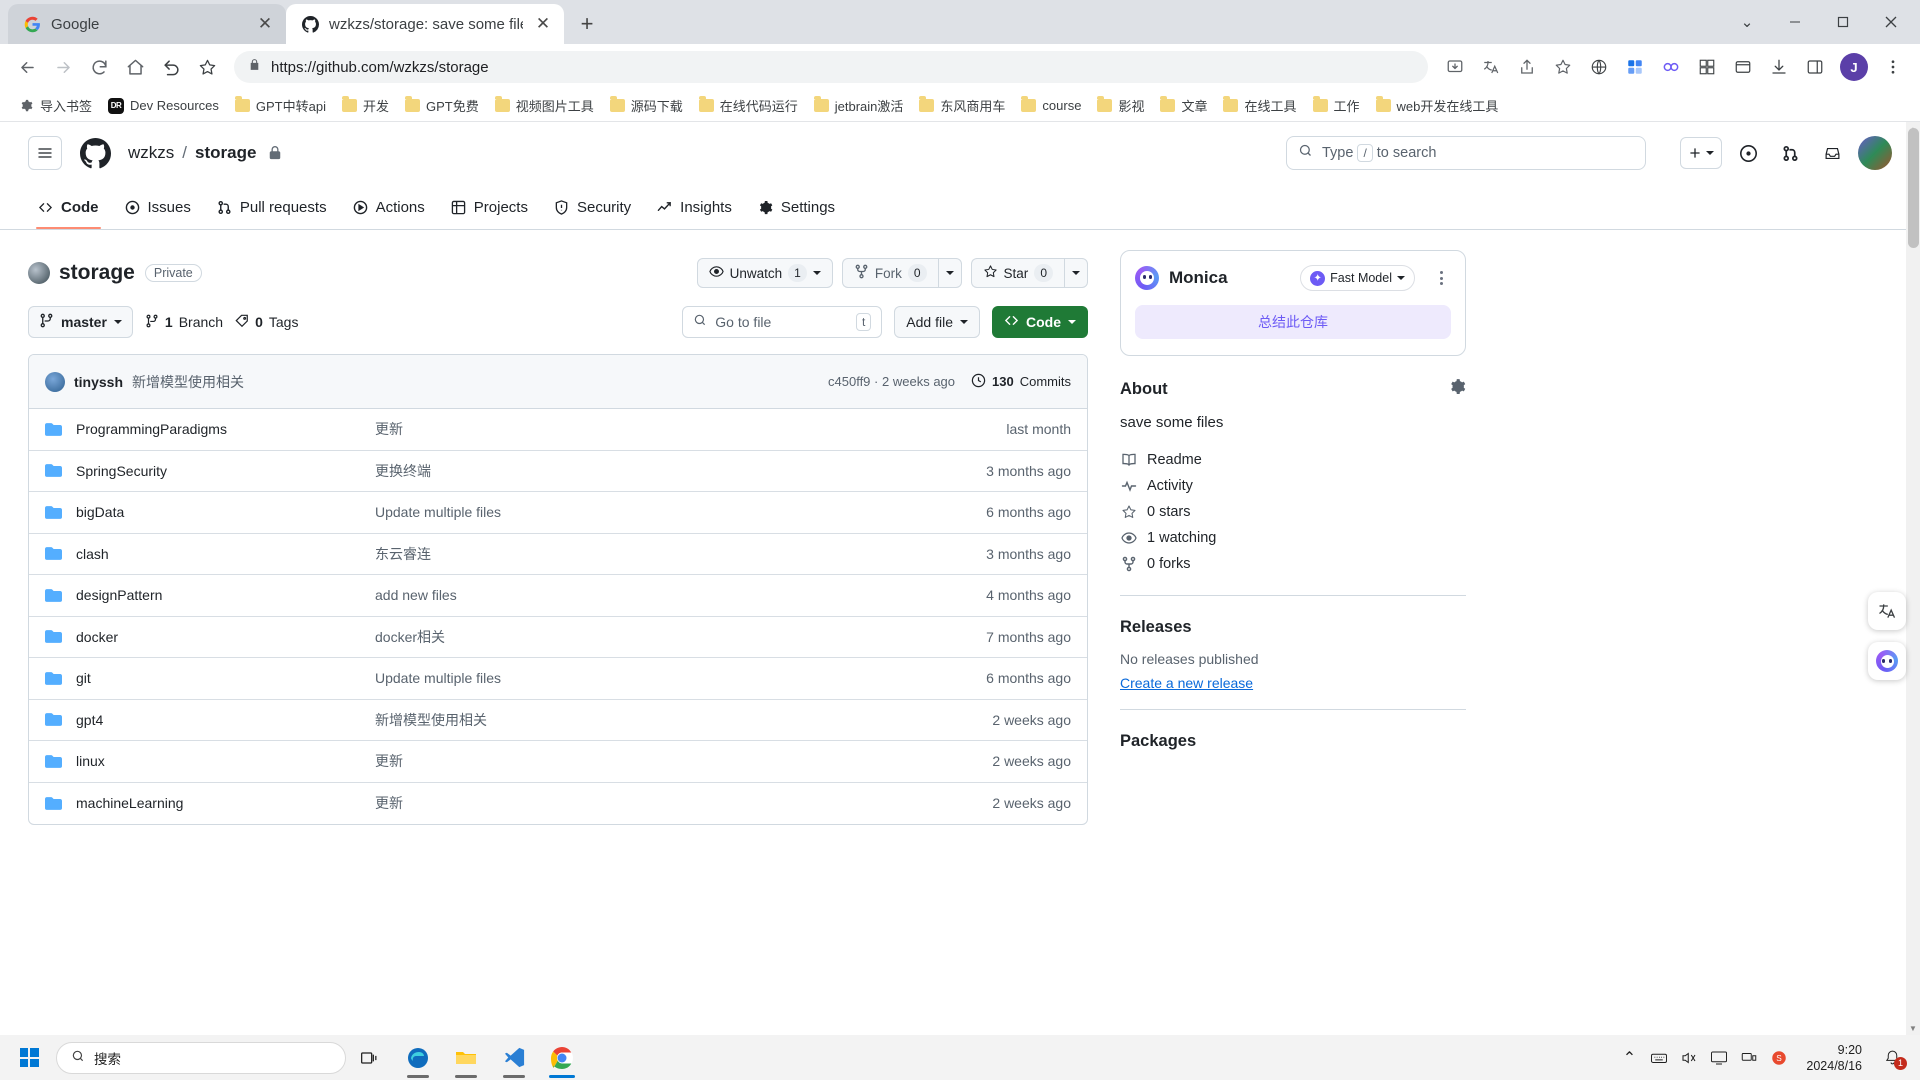  I want to click on address-bar: https://github.com/wzkzs/storage, so click(831, 67).